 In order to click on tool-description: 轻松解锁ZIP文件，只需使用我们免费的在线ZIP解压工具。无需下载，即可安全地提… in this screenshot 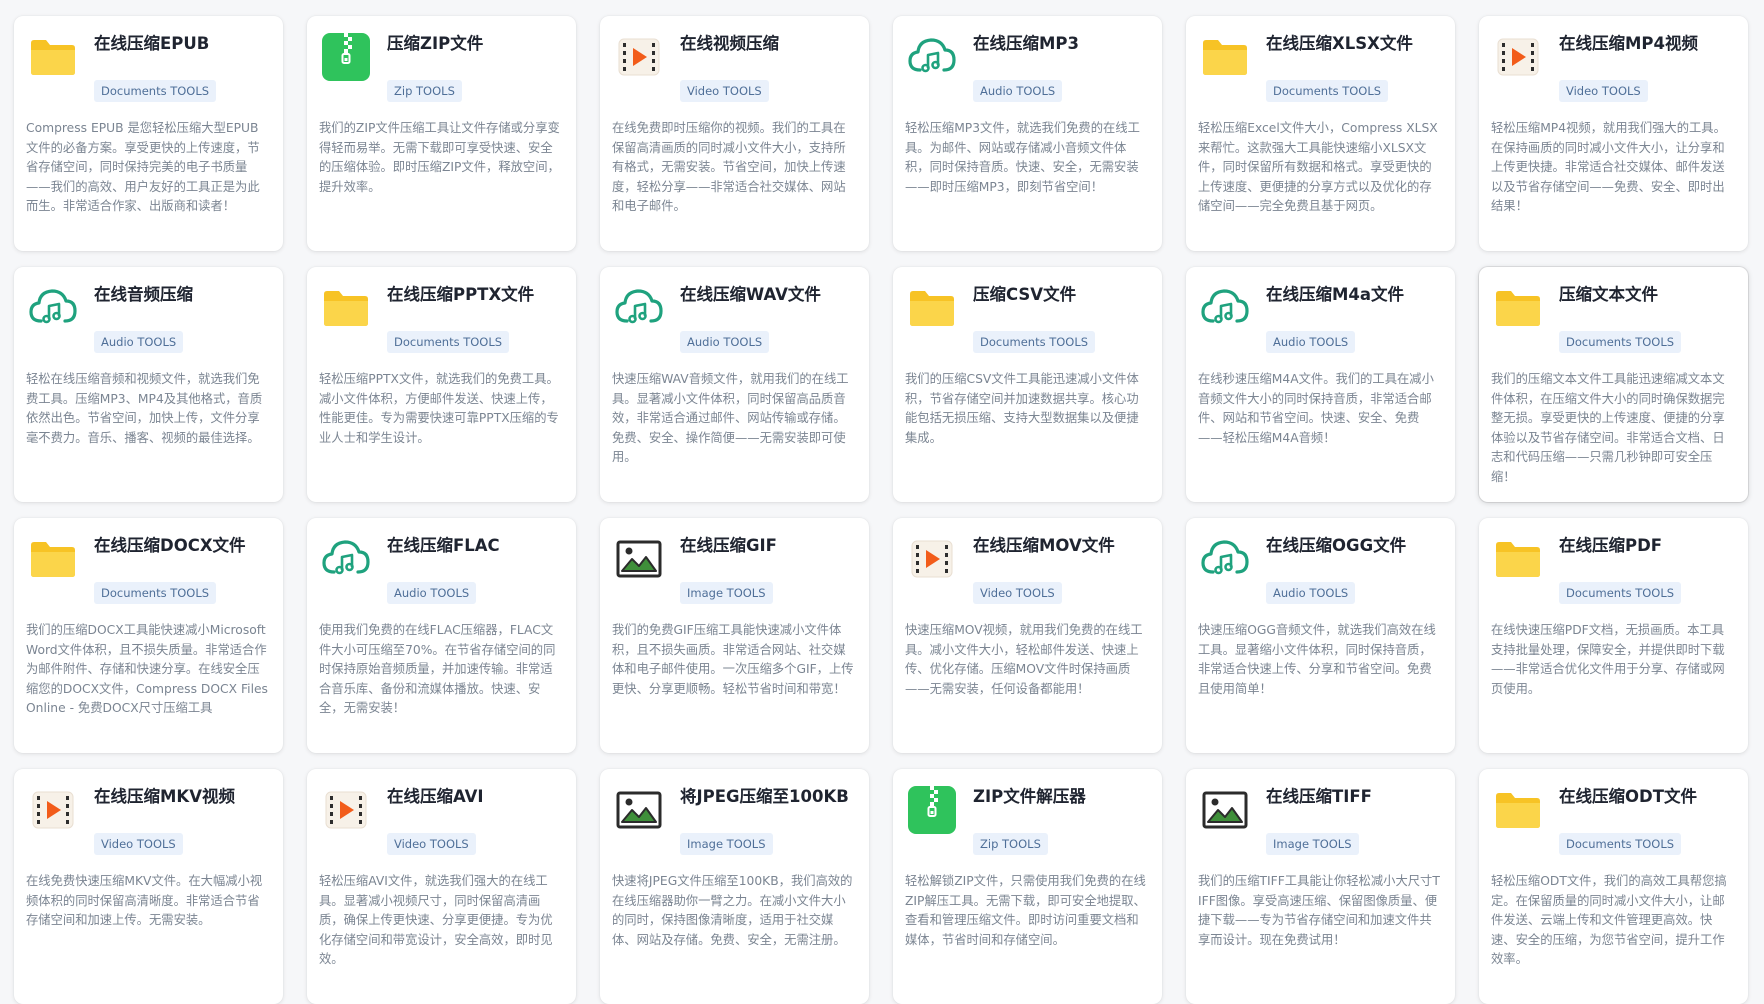, I will do `click(1025, 910)`.